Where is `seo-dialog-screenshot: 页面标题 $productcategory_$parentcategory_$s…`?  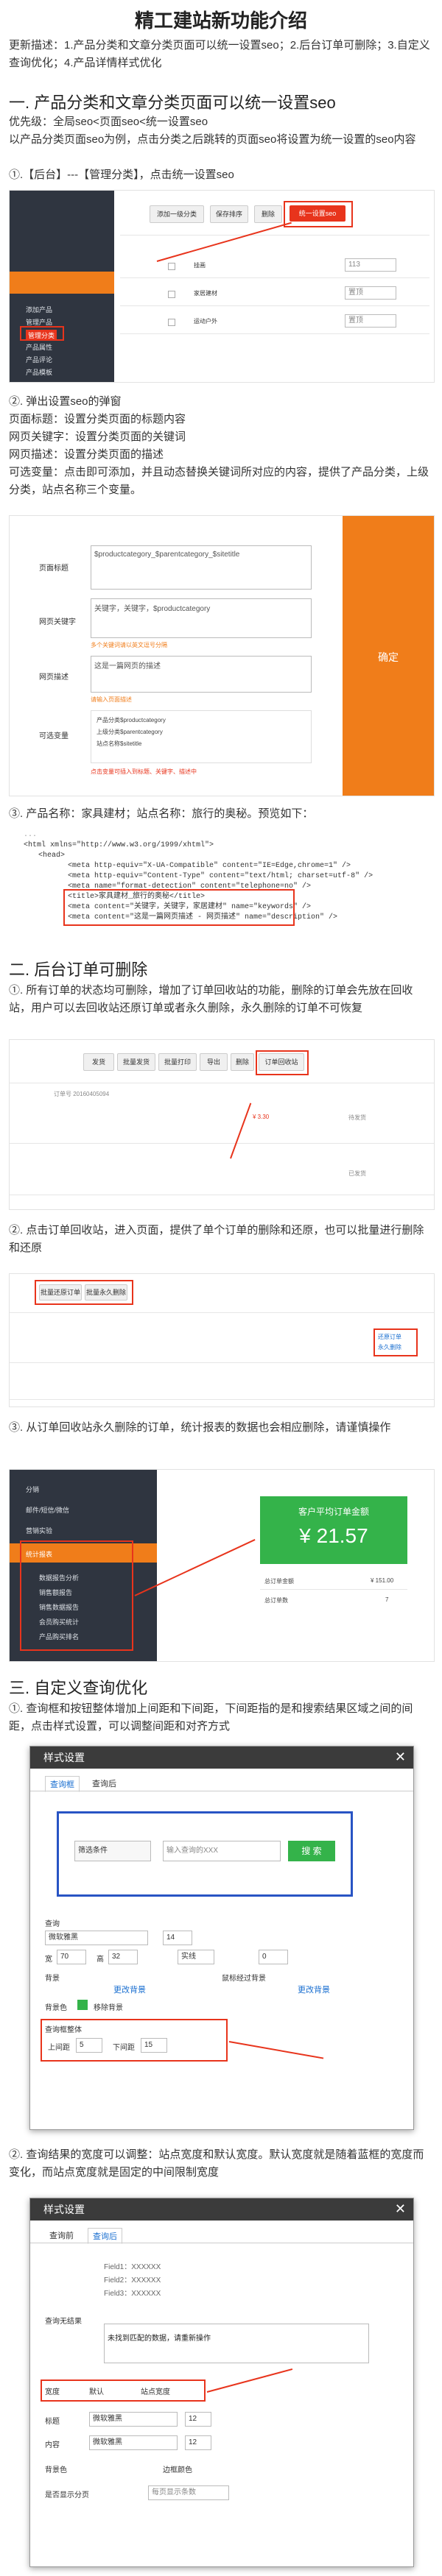 seo-dialog-screenshot: 页面标题 $productcategory_$parentcategory_$s… is located at coordinates (222, 655).